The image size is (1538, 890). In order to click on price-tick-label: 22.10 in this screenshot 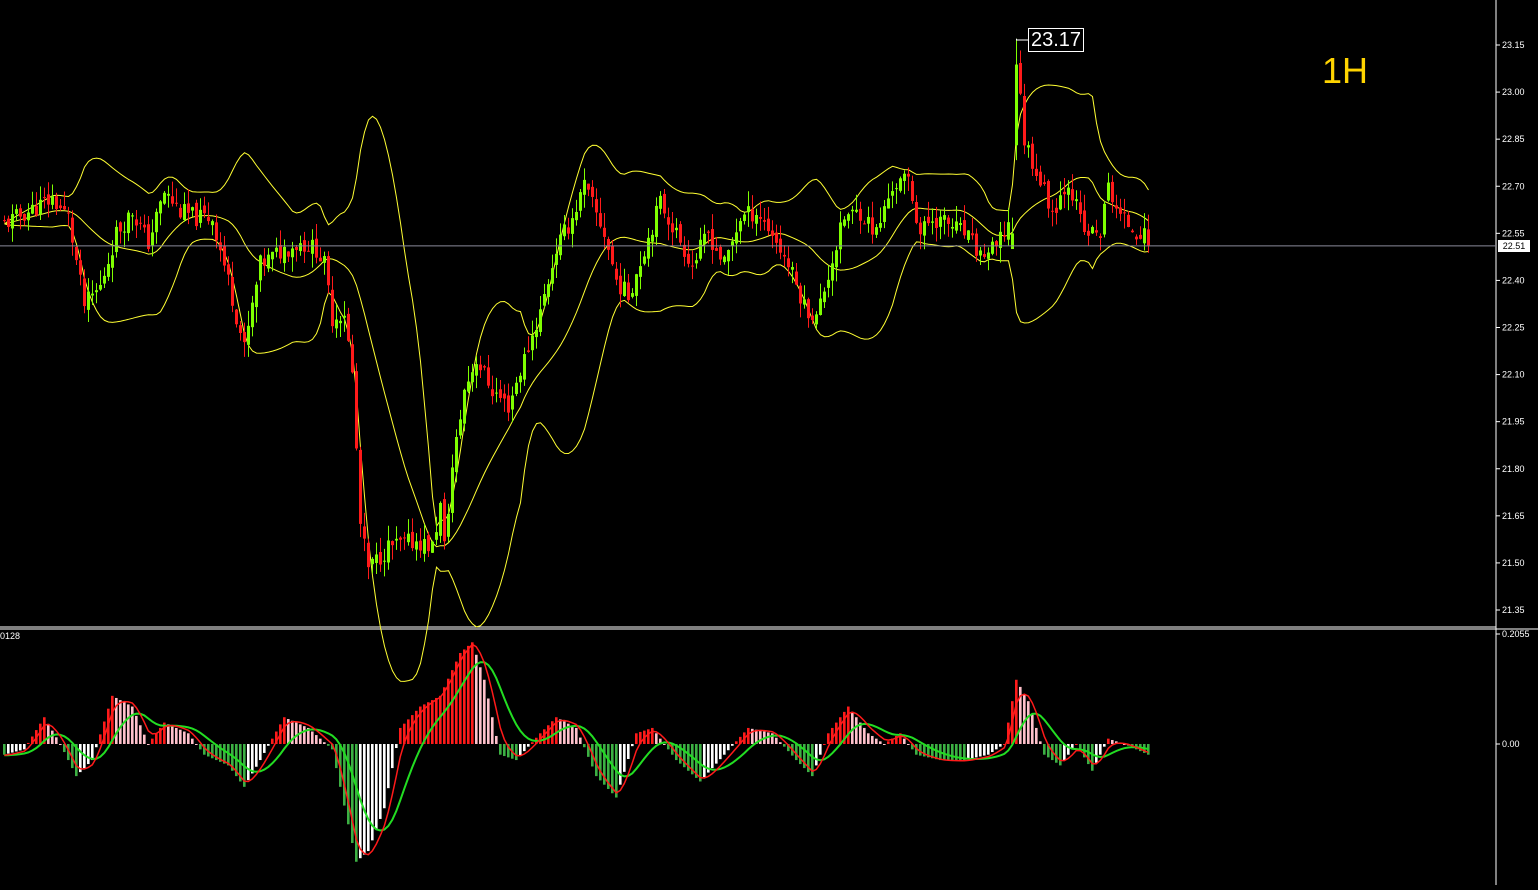, I will do `click(1513, 375)`.